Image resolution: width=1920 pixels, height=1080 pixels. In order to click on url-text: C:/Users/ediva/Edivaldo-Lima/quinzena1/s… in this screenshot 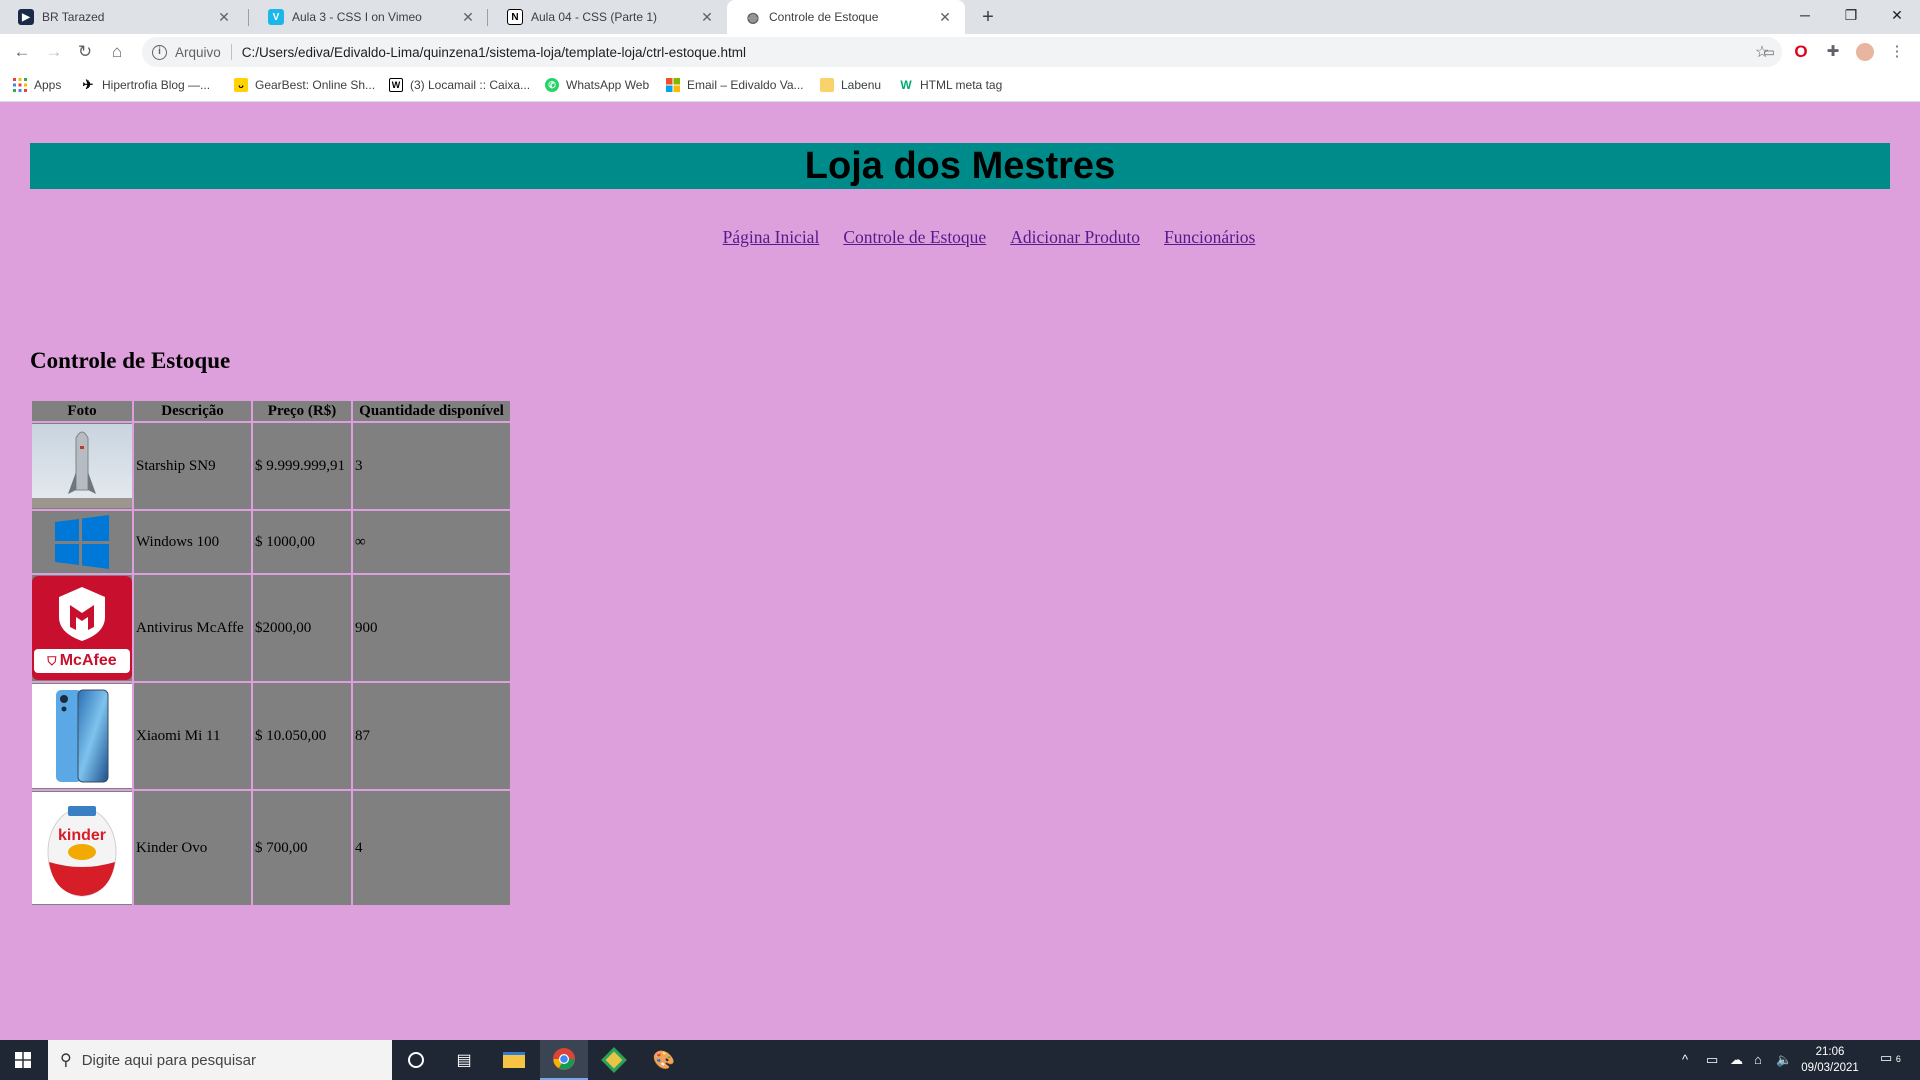, I will do `click(996, 52)`.